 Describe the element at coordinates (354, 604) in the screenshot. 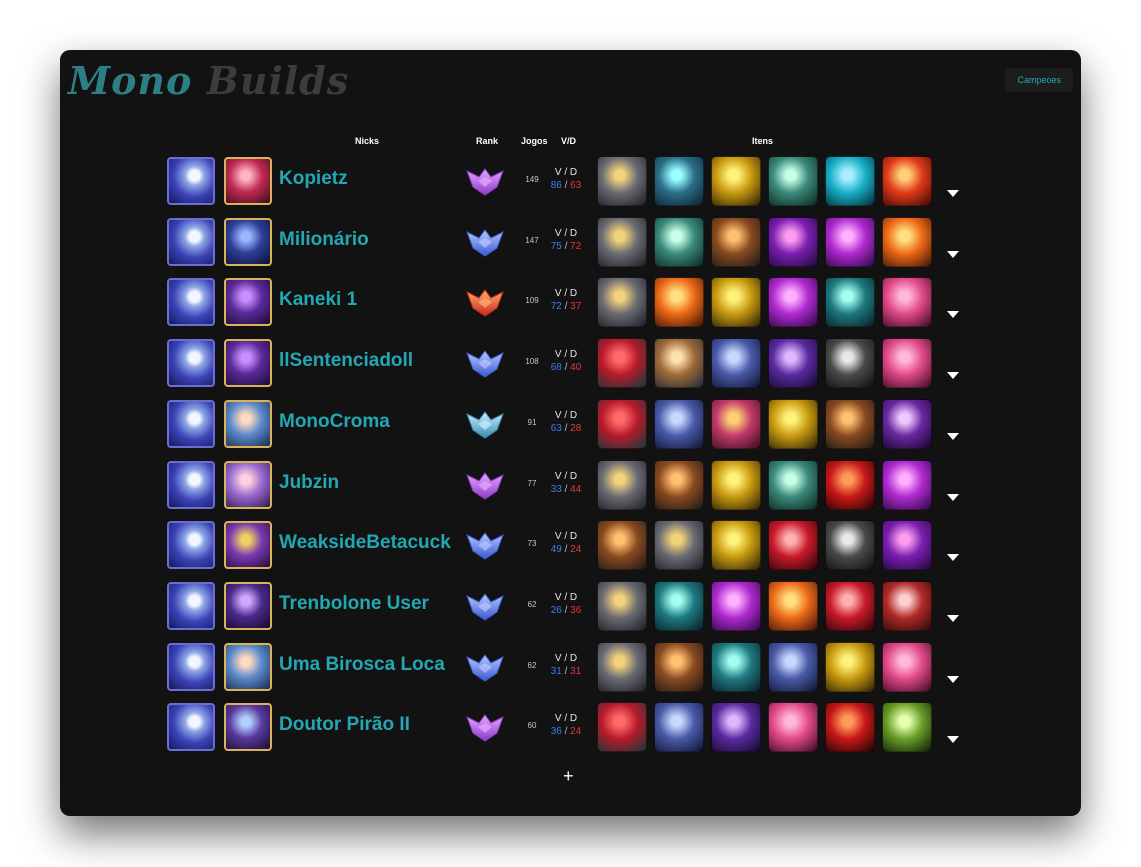

I see `player-nick: Trenbolone User` at that location.